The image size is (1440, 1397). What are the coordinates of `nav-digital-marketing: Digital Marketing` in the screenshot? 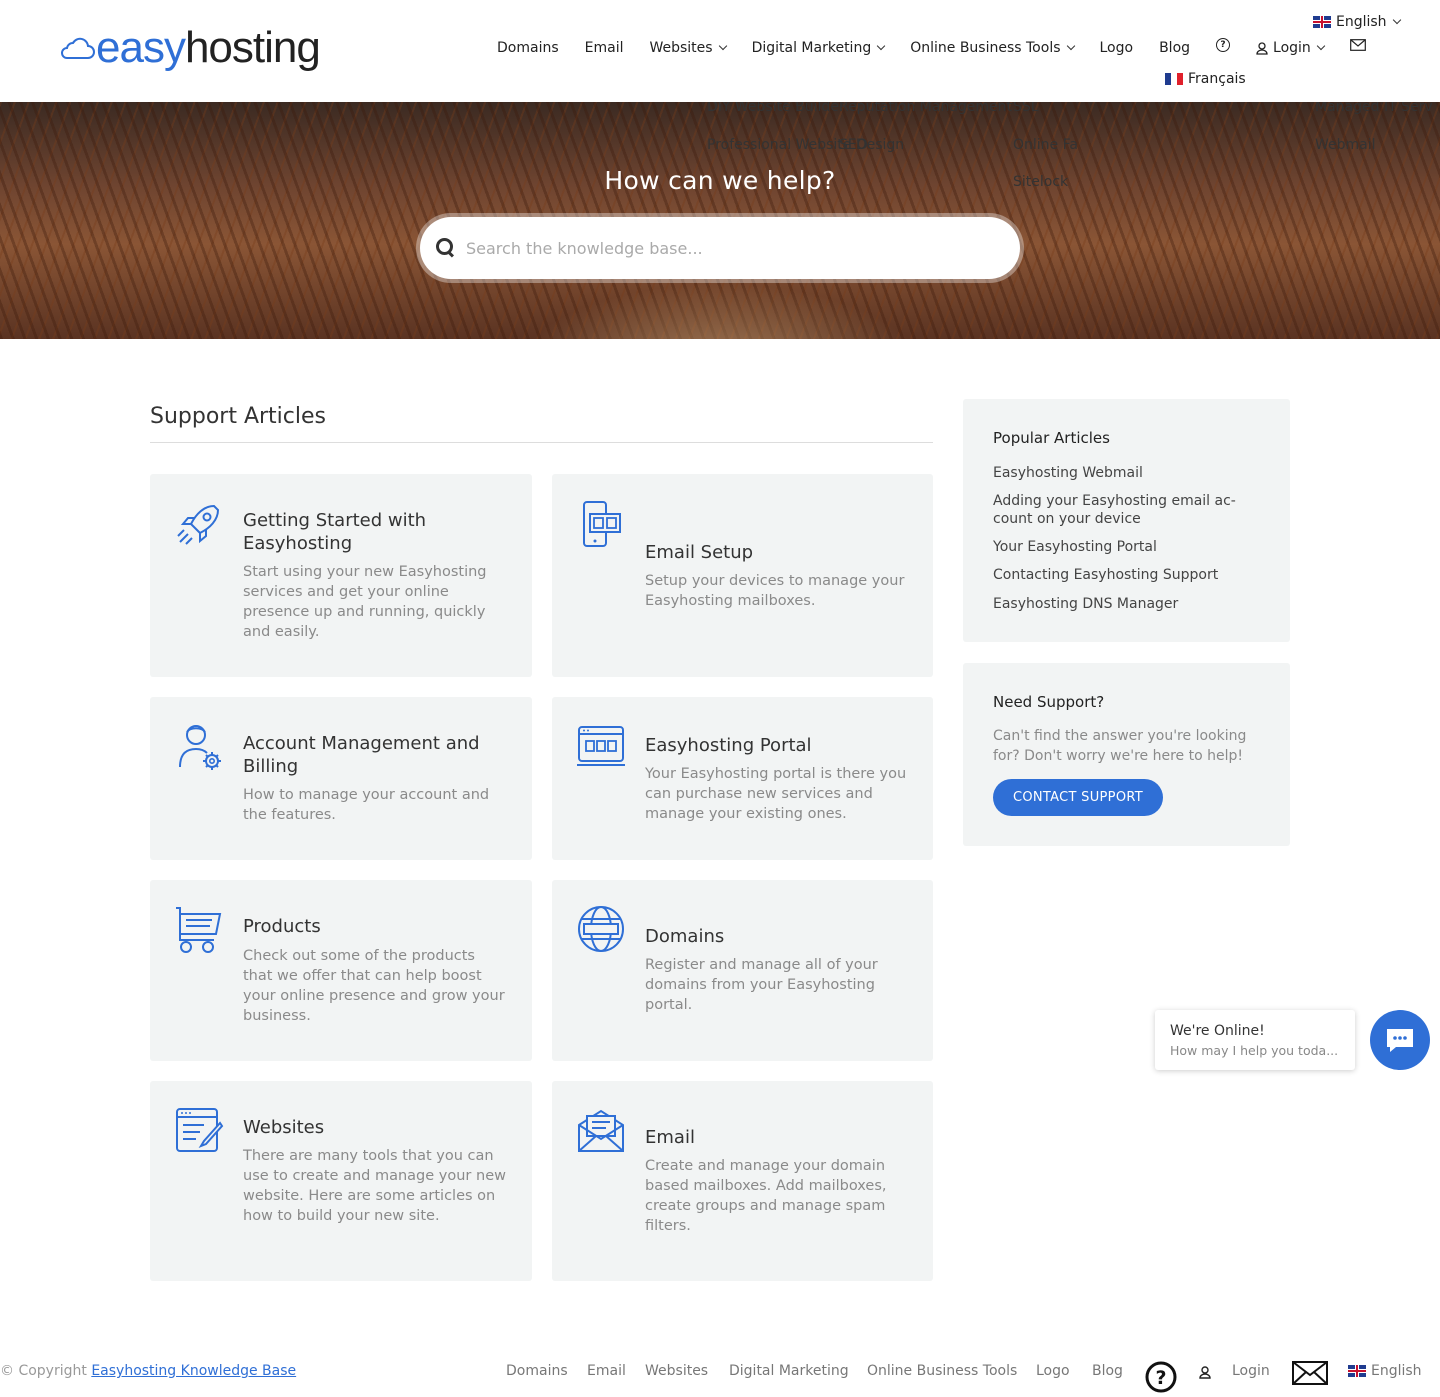 It's located at (819, 48).